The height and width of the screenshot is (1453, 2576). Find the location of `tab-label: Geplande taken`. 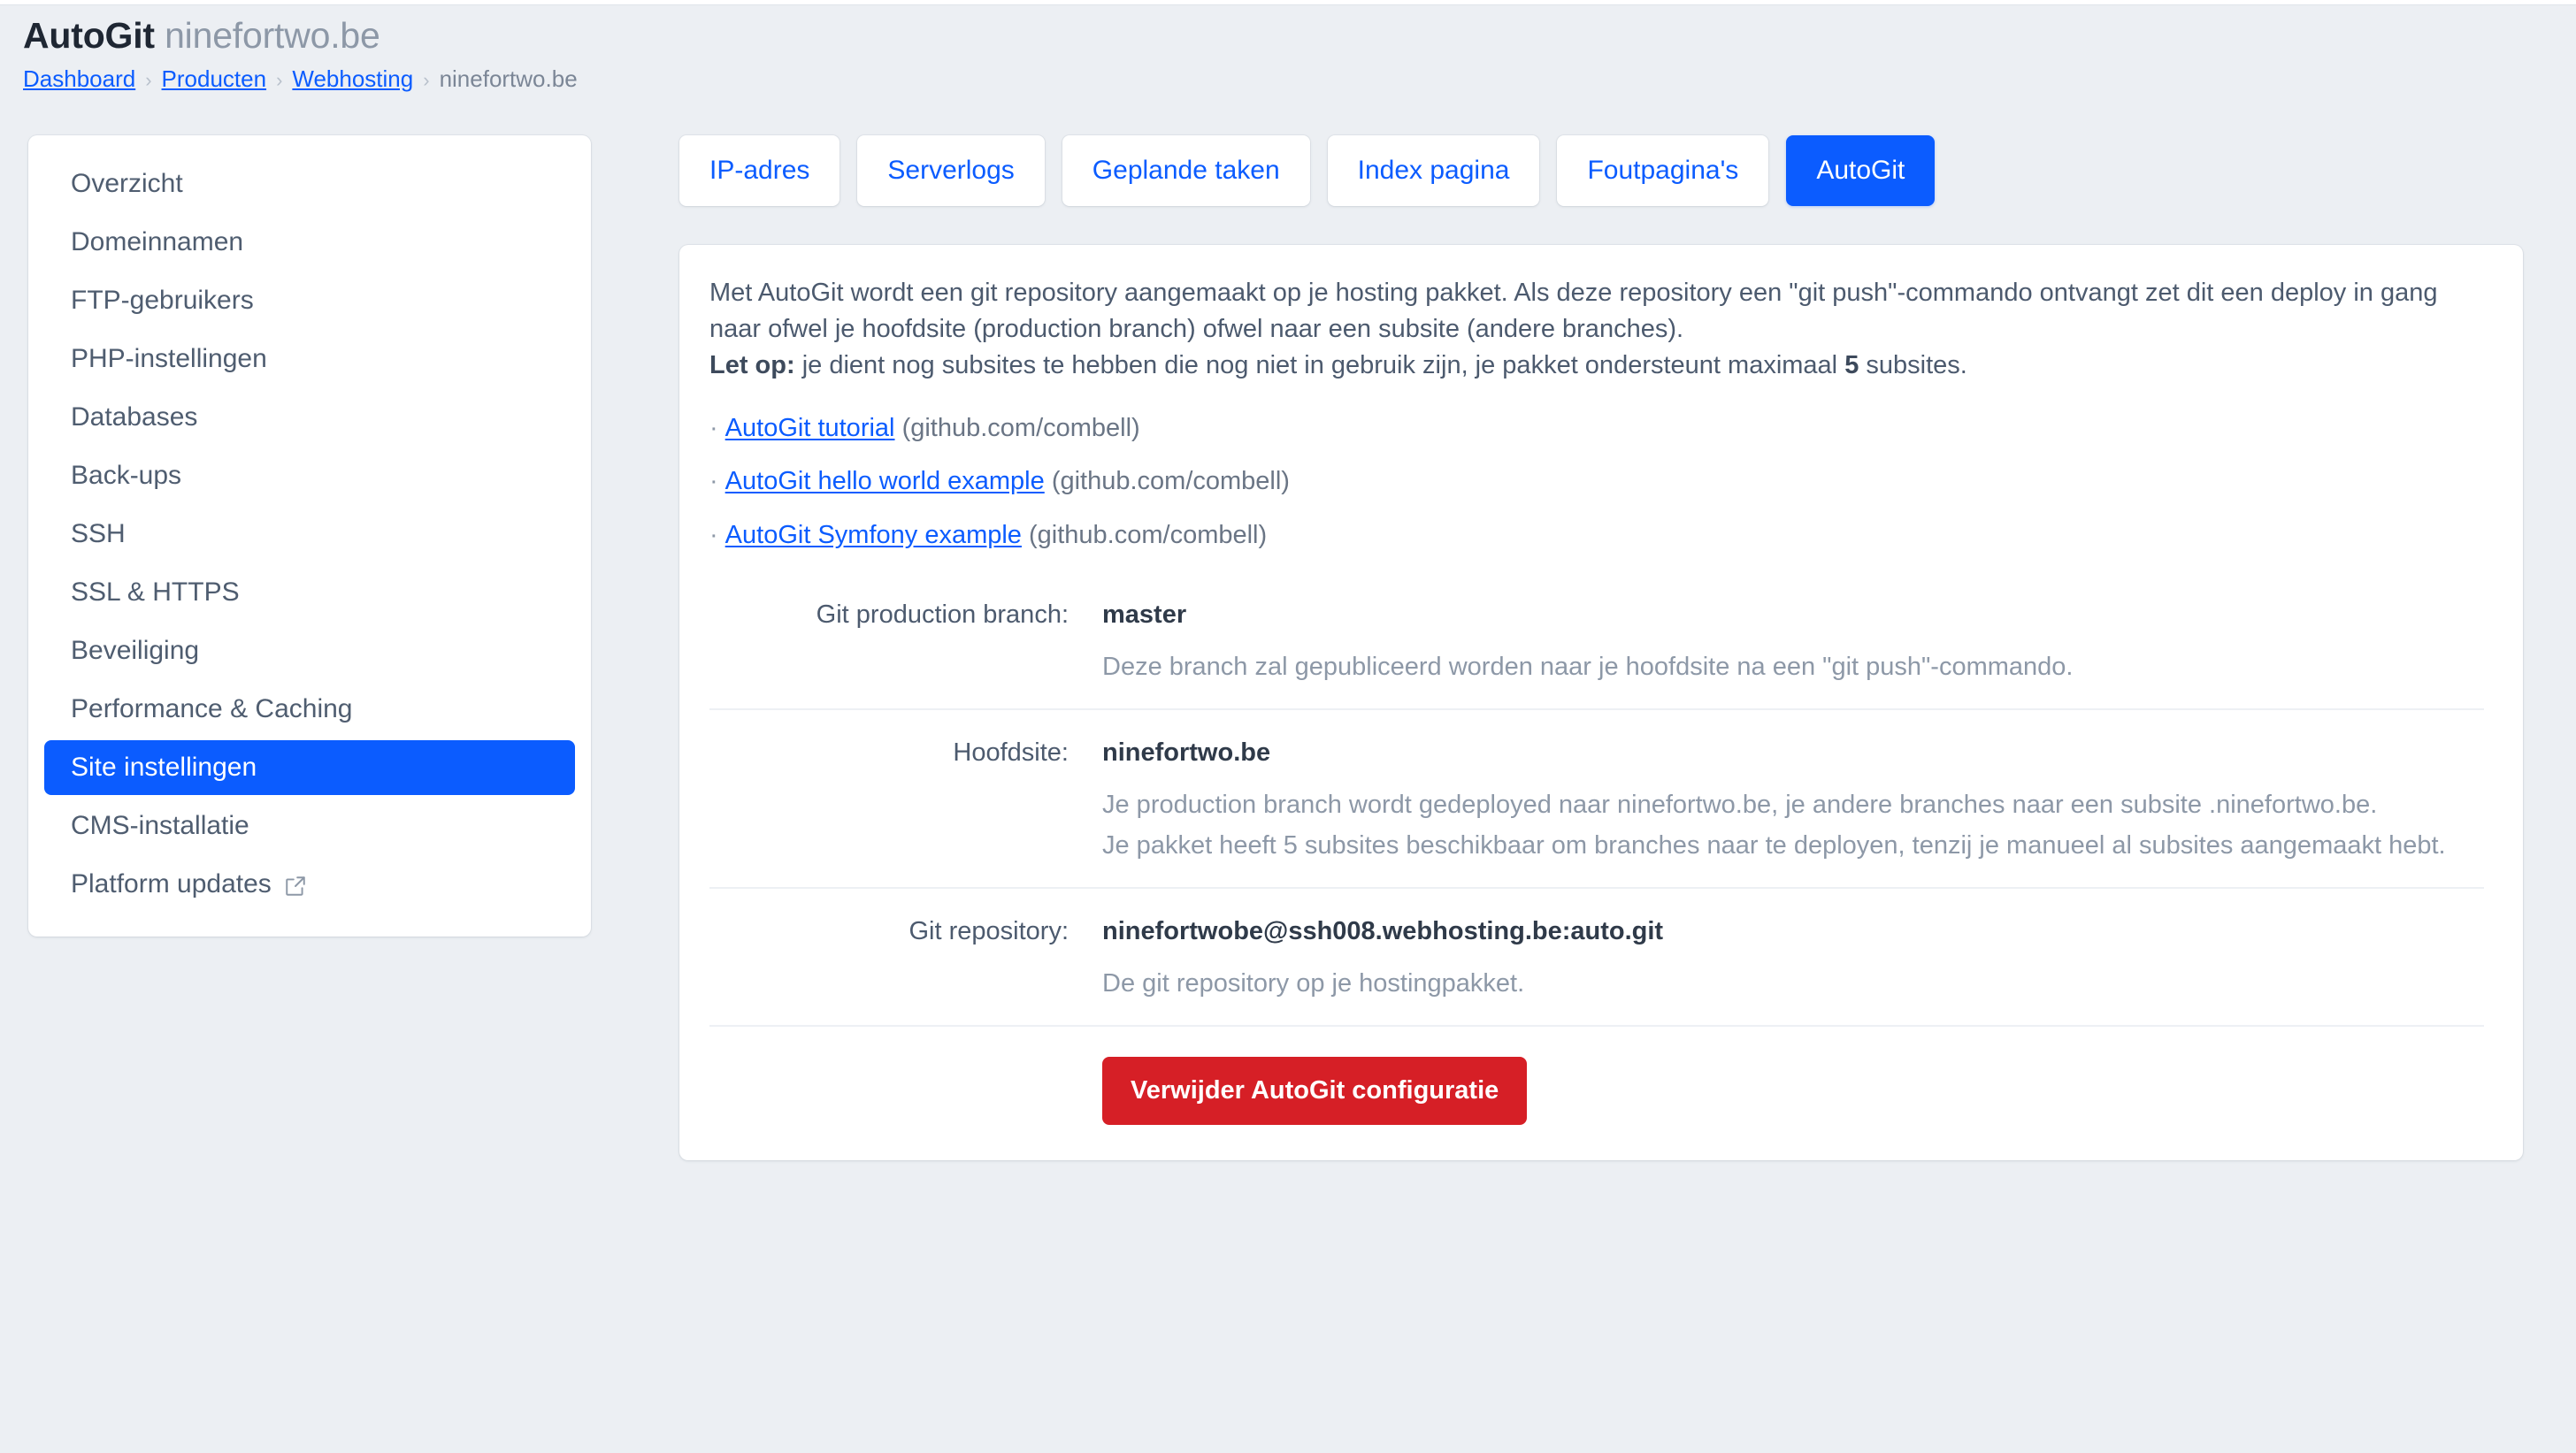

tab-label: Geplande taken is located at coordinates (1186, 171).